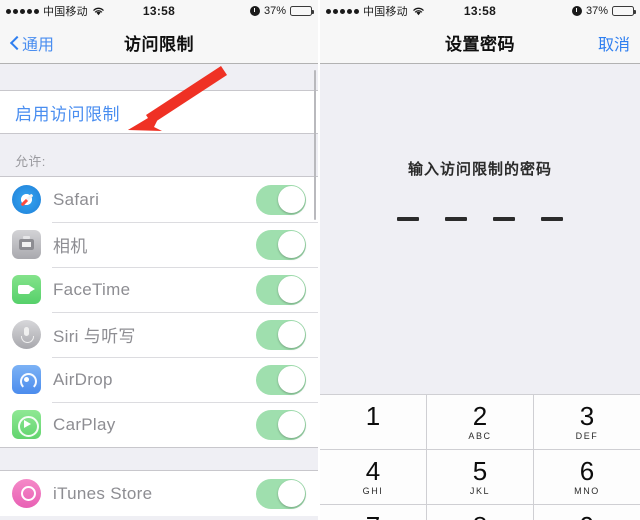 The height and width of the screenshot is (520, 640). What do you see at coordinates (26, 199) in the screenshot?
I see `safari-icon` at bounding box center [26, 199].